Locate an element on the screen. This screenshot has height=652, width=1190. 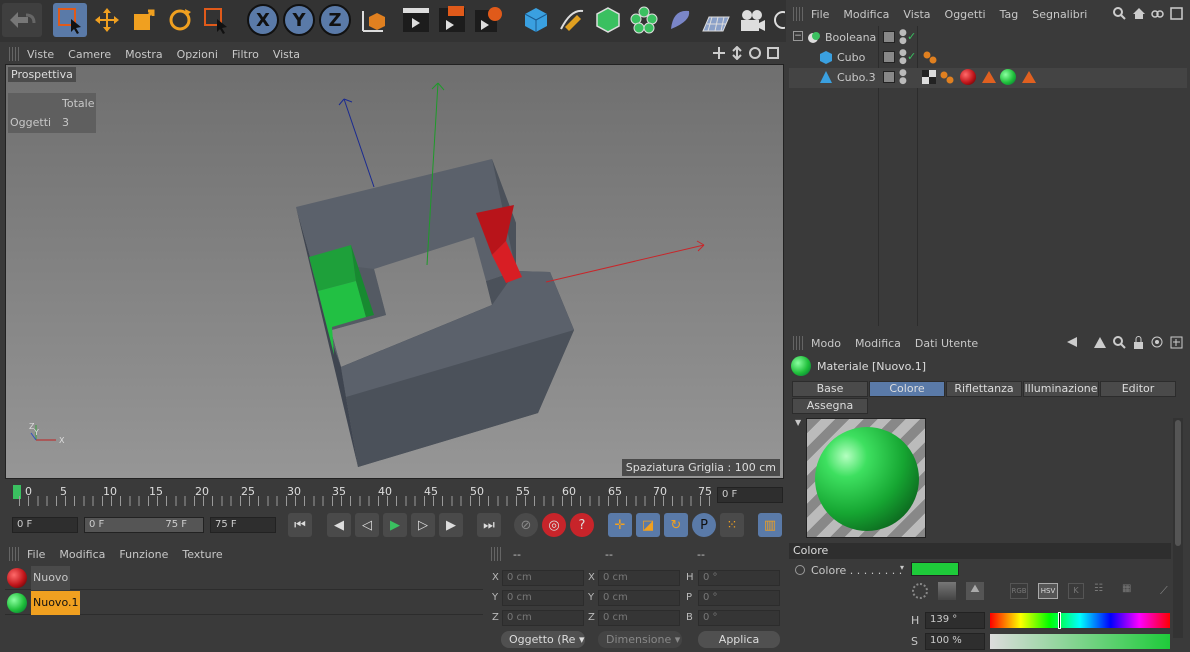
end-frame-field: 75 F is located at coordinates (243, 525).